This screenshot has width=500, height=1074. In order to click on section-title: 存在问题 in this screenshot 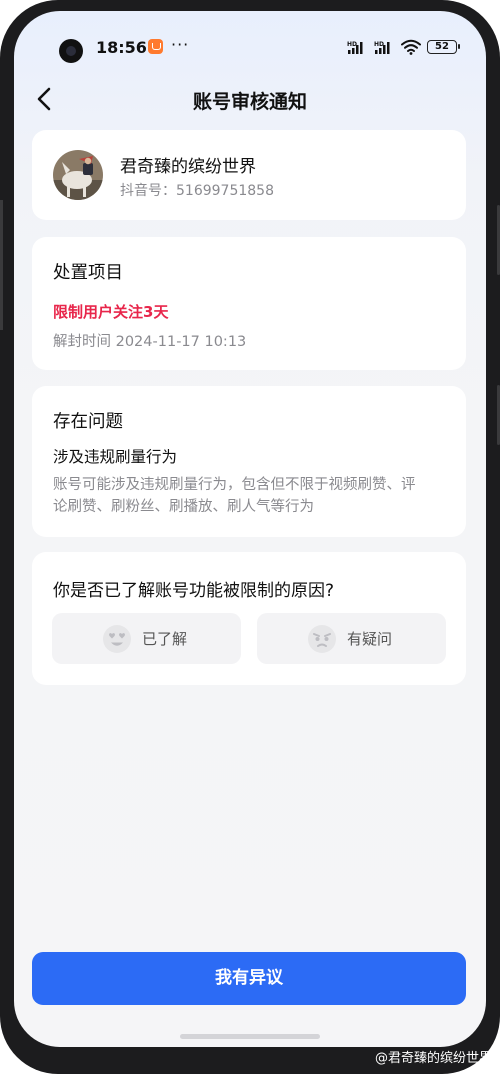, I will do `click(88, 422)`.